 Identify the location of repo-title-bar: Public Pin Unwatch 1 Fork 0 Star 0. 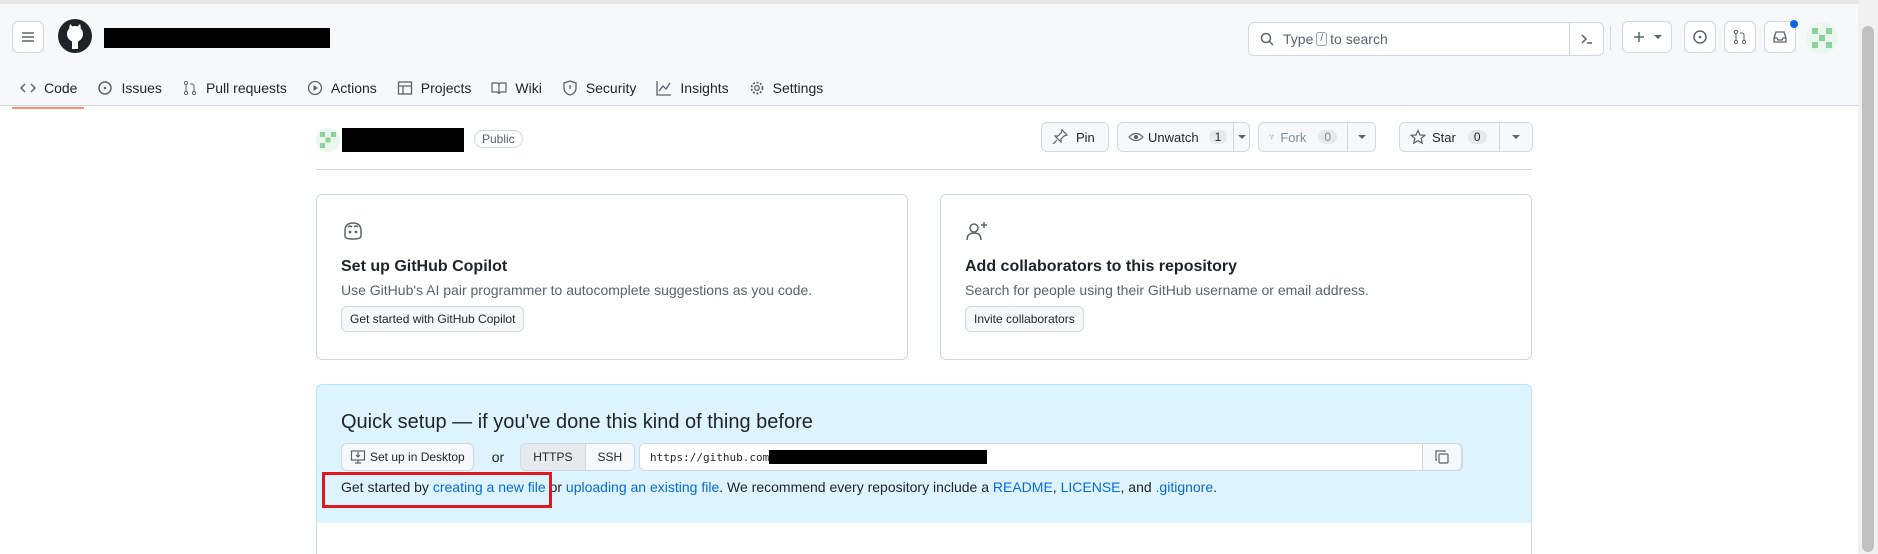
(924, 144).